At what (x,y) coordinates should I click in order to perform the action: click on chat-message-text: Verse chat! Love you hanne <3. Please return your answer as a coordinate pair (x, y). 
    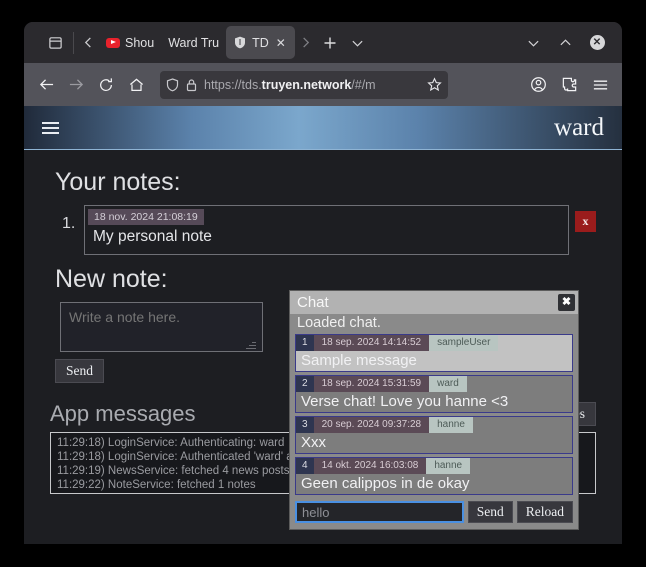
    Looking at the image, I should click on (405, 401).